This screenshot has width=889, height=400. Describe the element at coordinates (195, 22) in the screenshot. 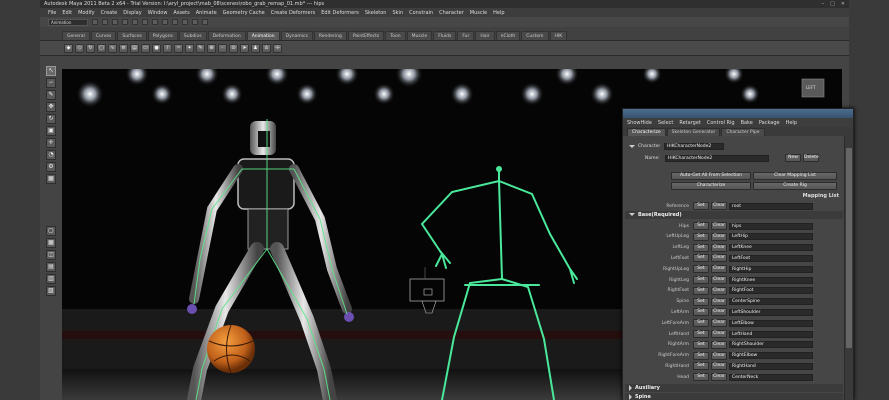

I see `ipr-render-icon` at that location.